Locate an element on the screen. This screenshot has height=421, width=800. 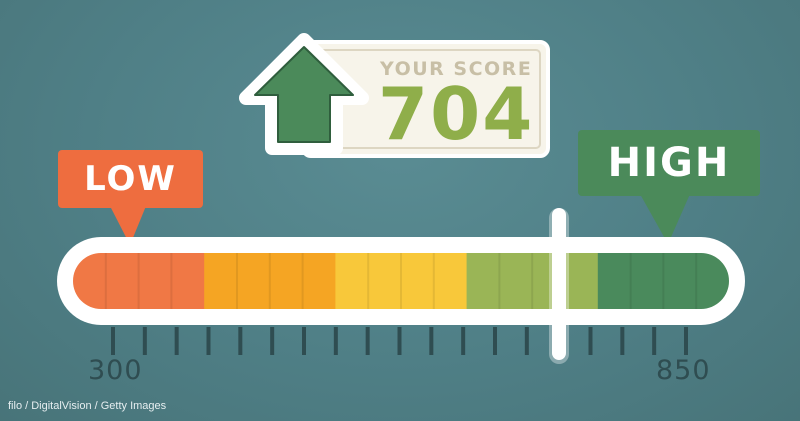
image-credit: filo / DigitalVision / Getty Images is located at coordinates (87, 406).